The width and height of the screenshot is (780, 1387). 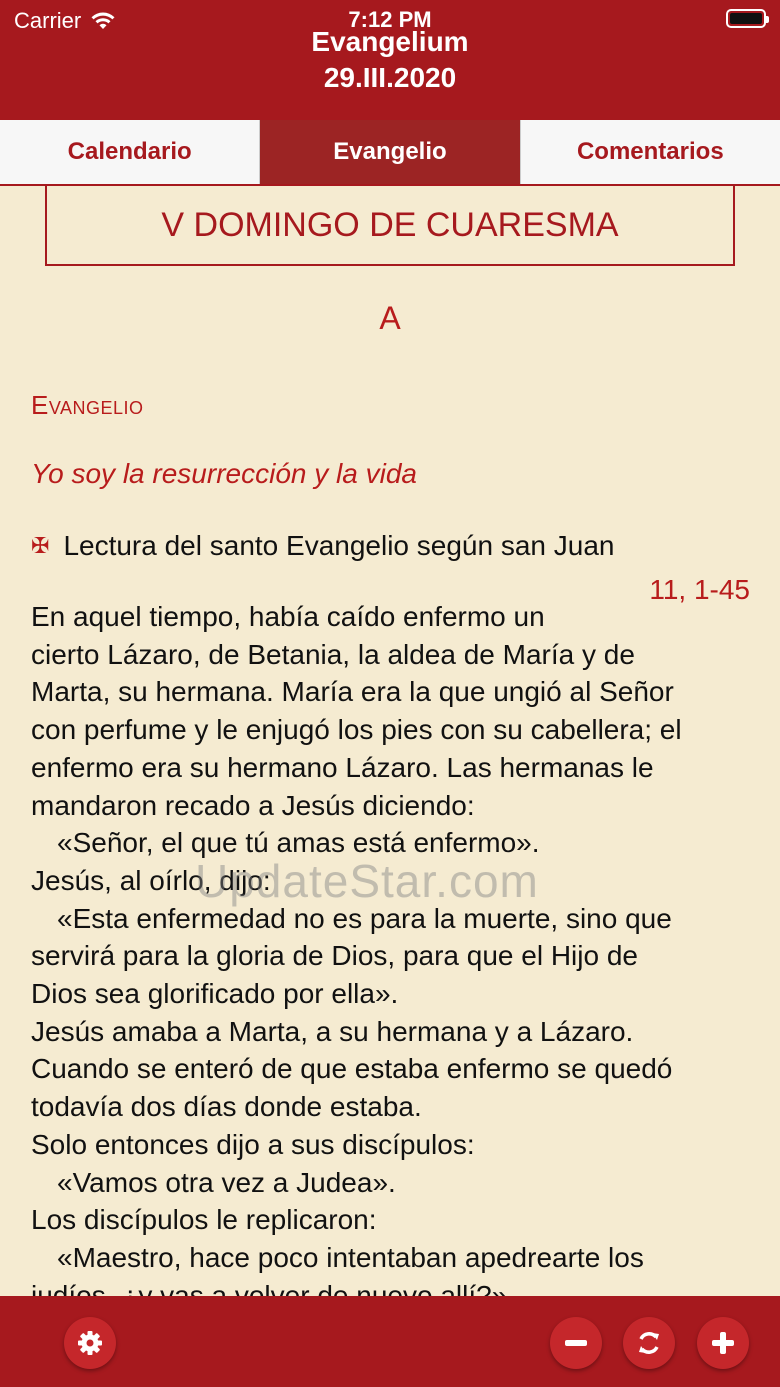 What do you see at coordinates (226, 1182) in the screenshot?
I see `gospel-text-line: «Vamos otra vez a Judea».` at bounding box center [226, 1182].